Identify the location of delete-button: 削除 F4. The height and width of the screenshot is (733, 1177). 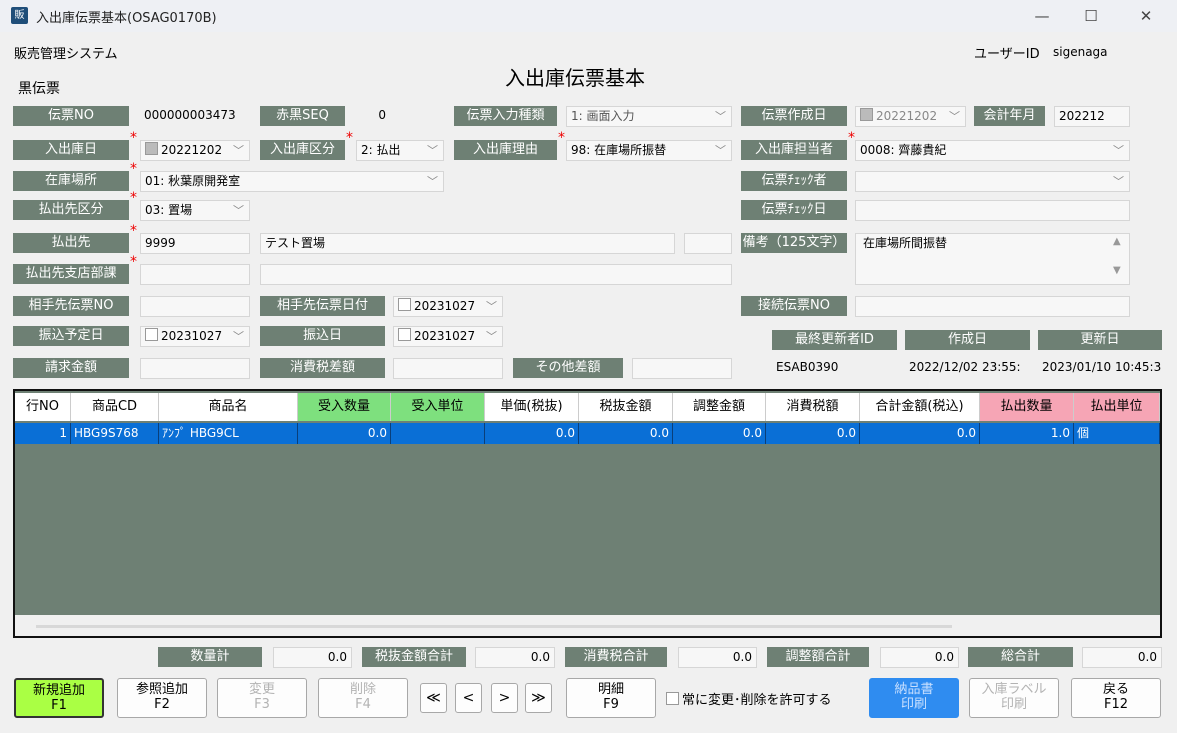
(363, 698).